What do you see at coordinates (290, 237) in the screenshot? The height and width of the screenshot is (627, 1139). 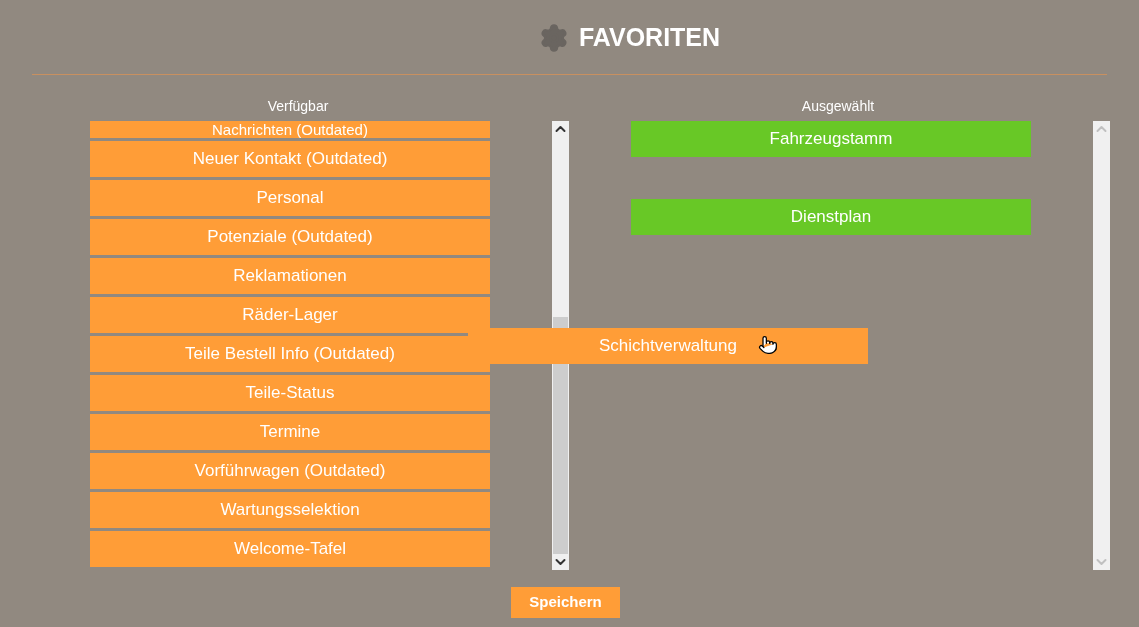 I see `list-item: Potenziale (Outdated)` at bounding box center [290, 237].